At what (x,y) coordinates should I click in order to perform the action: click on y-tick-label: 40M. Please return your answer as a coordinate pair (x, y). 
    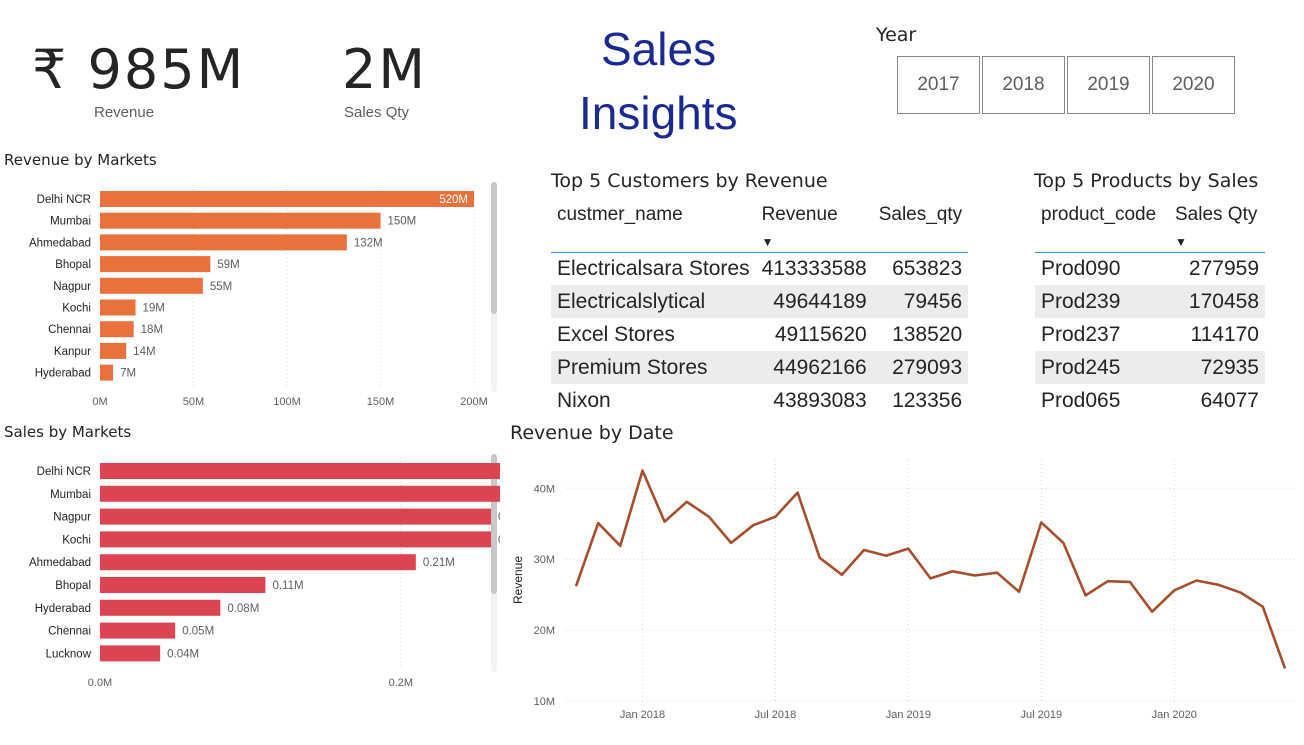
    Looking at the image, I should click on (544, 489).